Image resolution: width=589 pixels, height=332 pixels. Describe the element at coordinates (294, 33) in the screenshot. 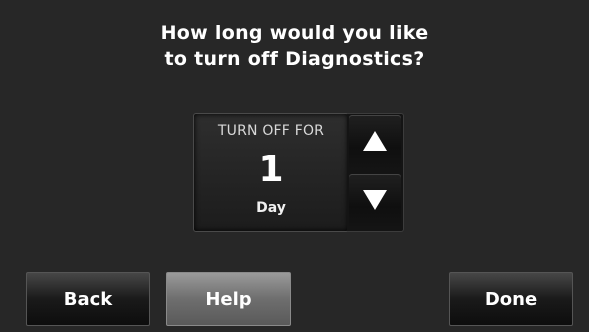

I see `title-line-1: How long would you like` at that location.